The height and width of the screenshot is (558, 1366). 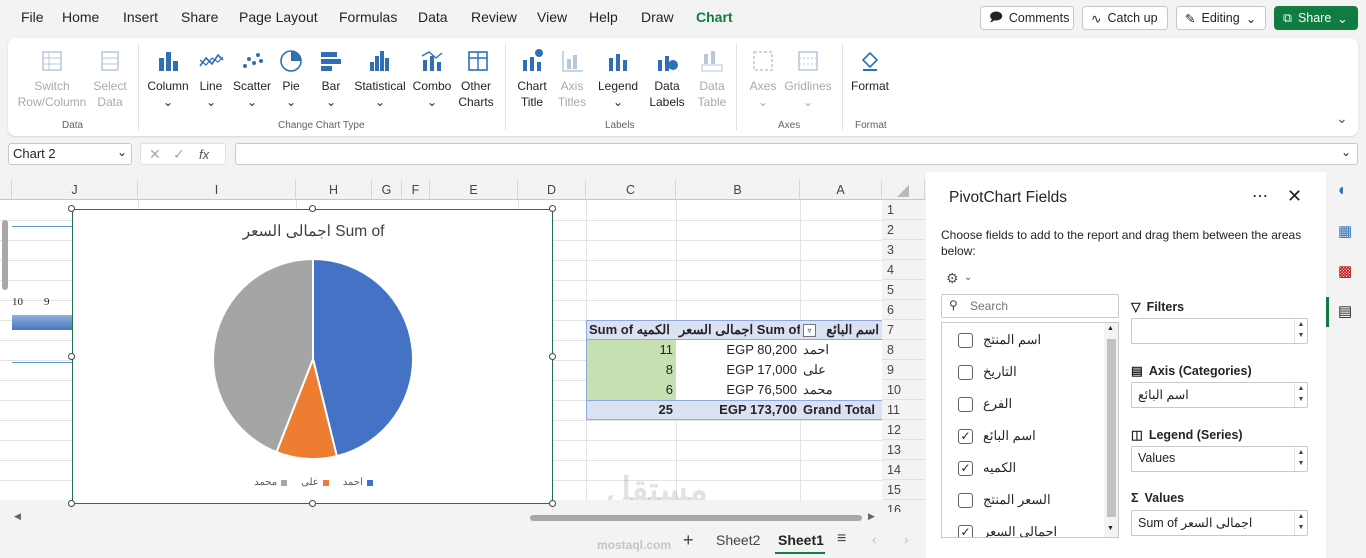 What do you see at coordinates (17, 516) in the screenshot?
I see `scroll-left-icon: ◀` at bounding box center [17, 516].